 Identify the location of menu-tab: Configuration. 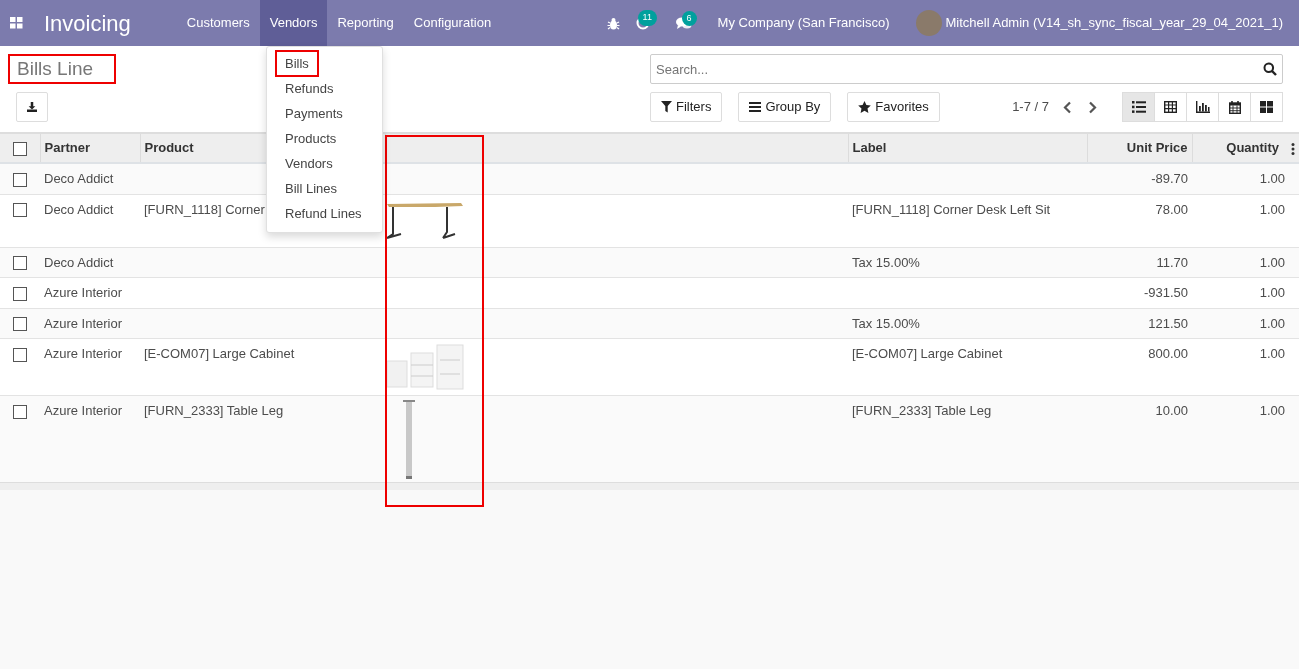
(452, 23).